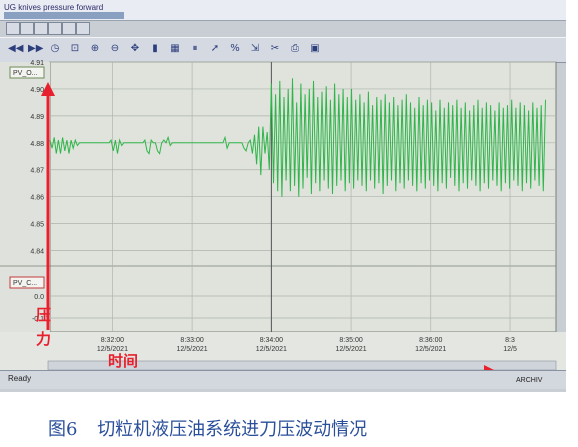 The height and width of the screenshot is (447, 578). What do you see at coordinates (191, 340) in the screenshot?
I see `x-tick-time: 8:33:00` at bounding box center [191, 340].